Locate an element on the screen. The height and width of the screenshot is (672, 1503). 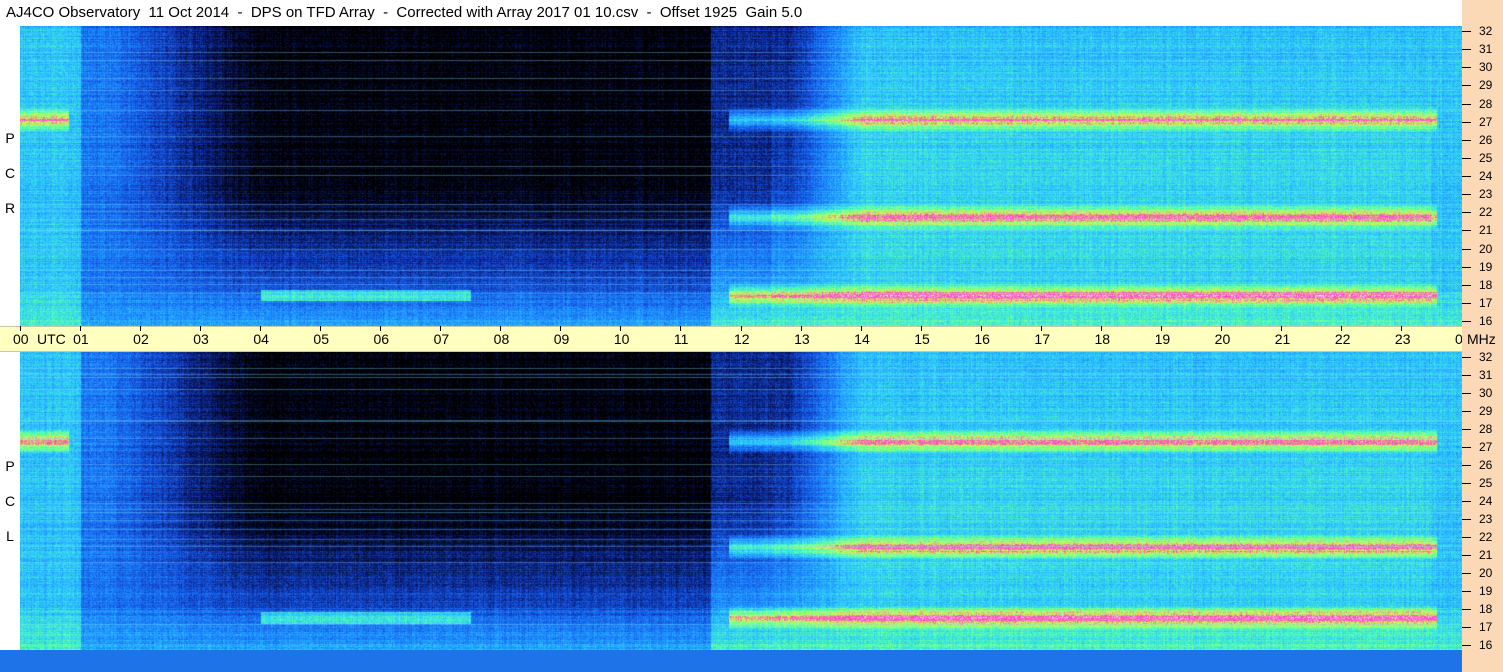
rcp-freq-label-30: 30 is located at coordinates (1486, 67).